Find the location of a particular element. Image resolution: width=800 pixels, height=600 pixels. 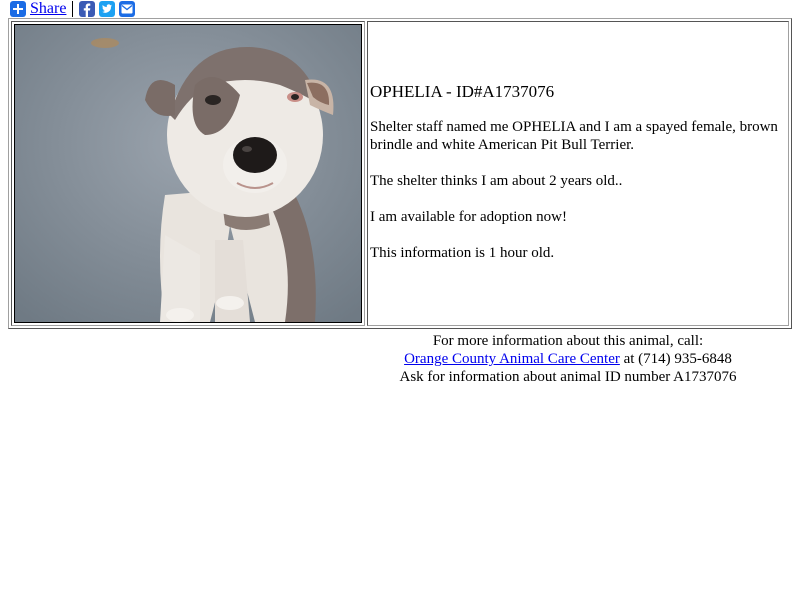

animal-heading: OPHELIA - ID#A1737076 is located at coordinates (462, 91).